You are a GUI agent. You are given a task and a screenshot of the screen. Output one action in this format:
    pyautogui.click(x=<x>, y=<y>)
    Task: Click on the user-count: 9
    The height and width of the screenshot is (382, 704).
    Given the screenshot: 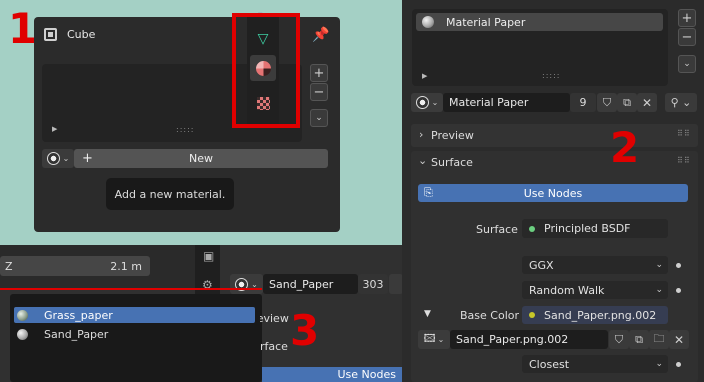 What is the action you would take?
    pyautogui.click(x=583, y=102)
    